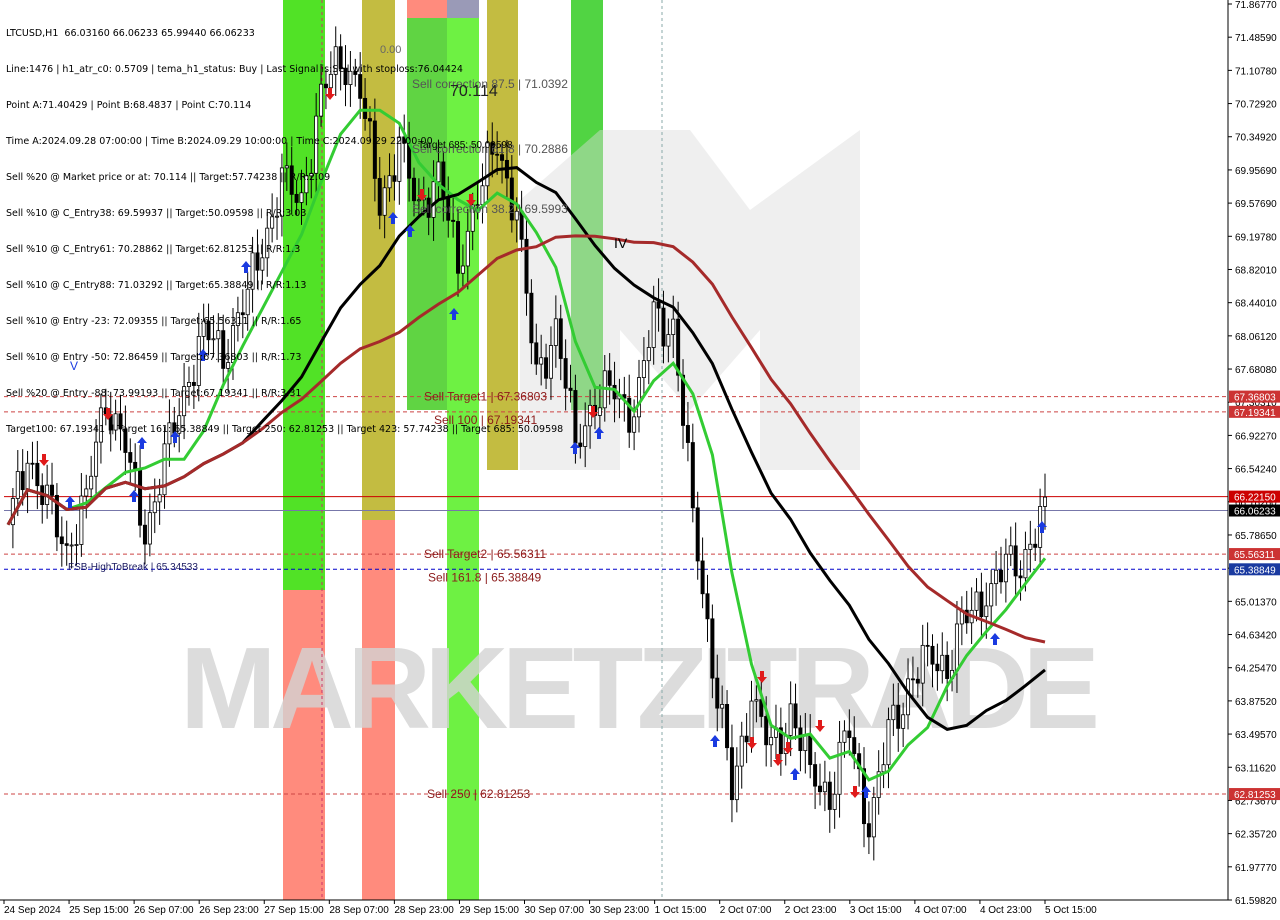 Image resolution: width=1280 pixels, height=920 pixels. What do you see at coordinates (1255, 512) in the screenshot?
I see `price-label: 66.06233` at bounding box center [1255, 512].